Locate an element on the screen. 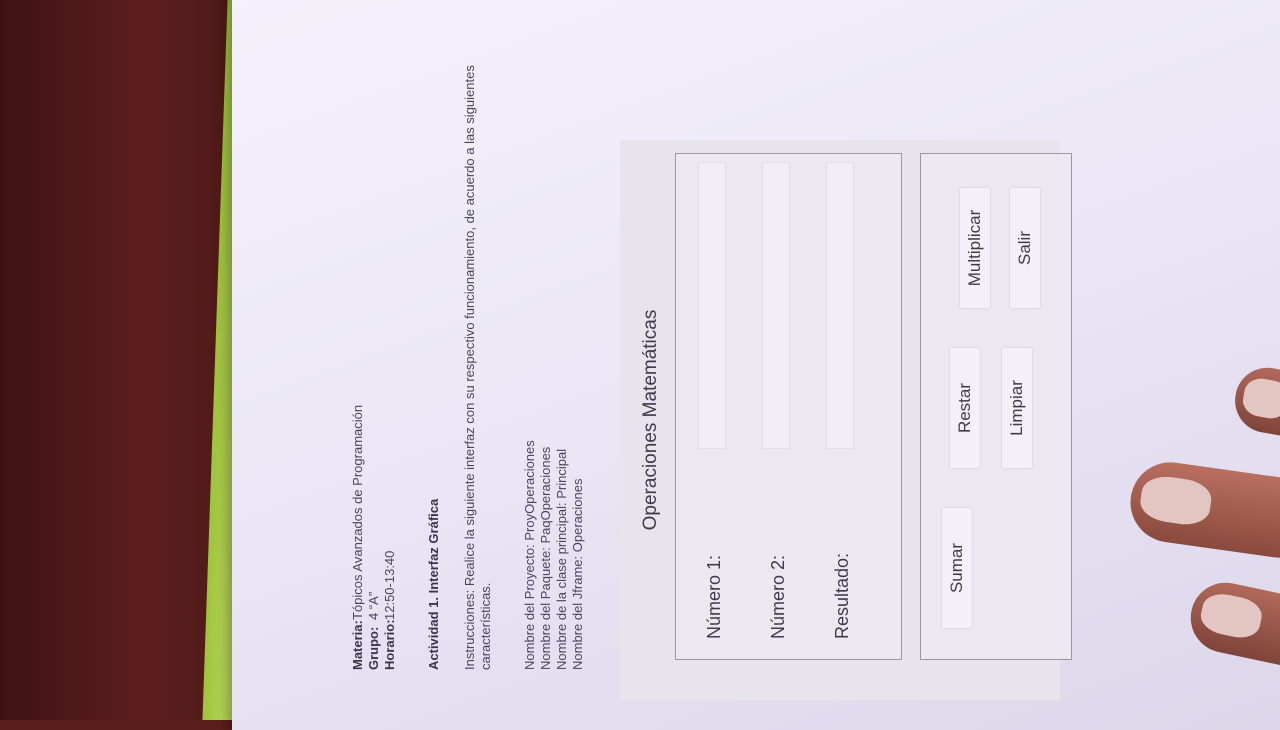  numero2-label: Número 2: is located at coordinates (778, 596).